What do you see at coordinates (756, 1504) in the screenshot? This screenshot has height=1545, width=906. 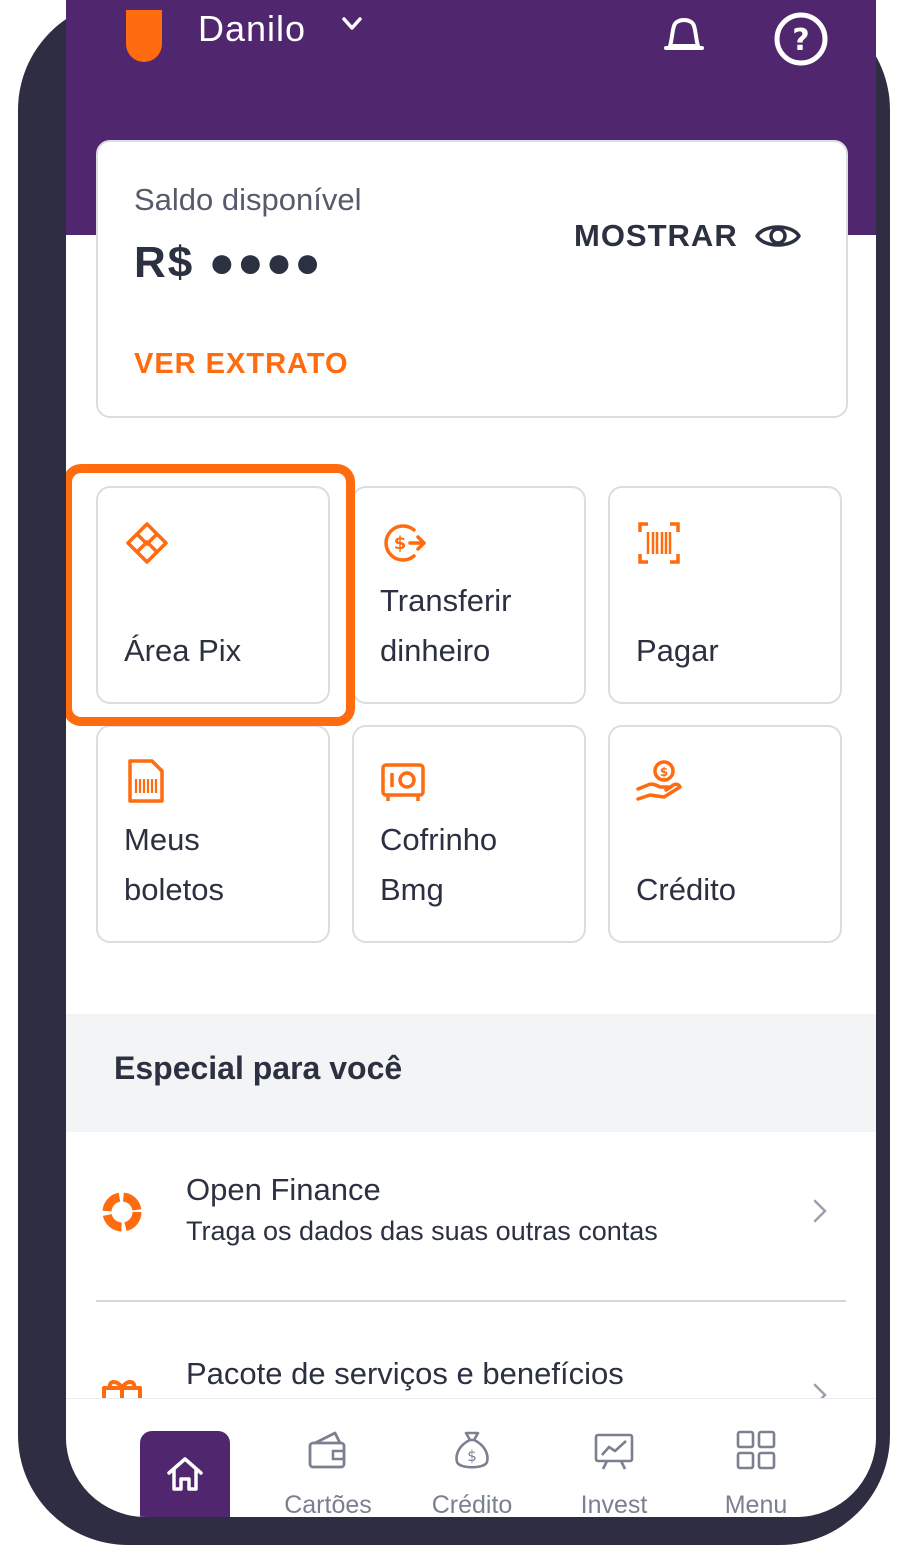 I see `nav-label: Menu` at bounding box center [756, 1504].